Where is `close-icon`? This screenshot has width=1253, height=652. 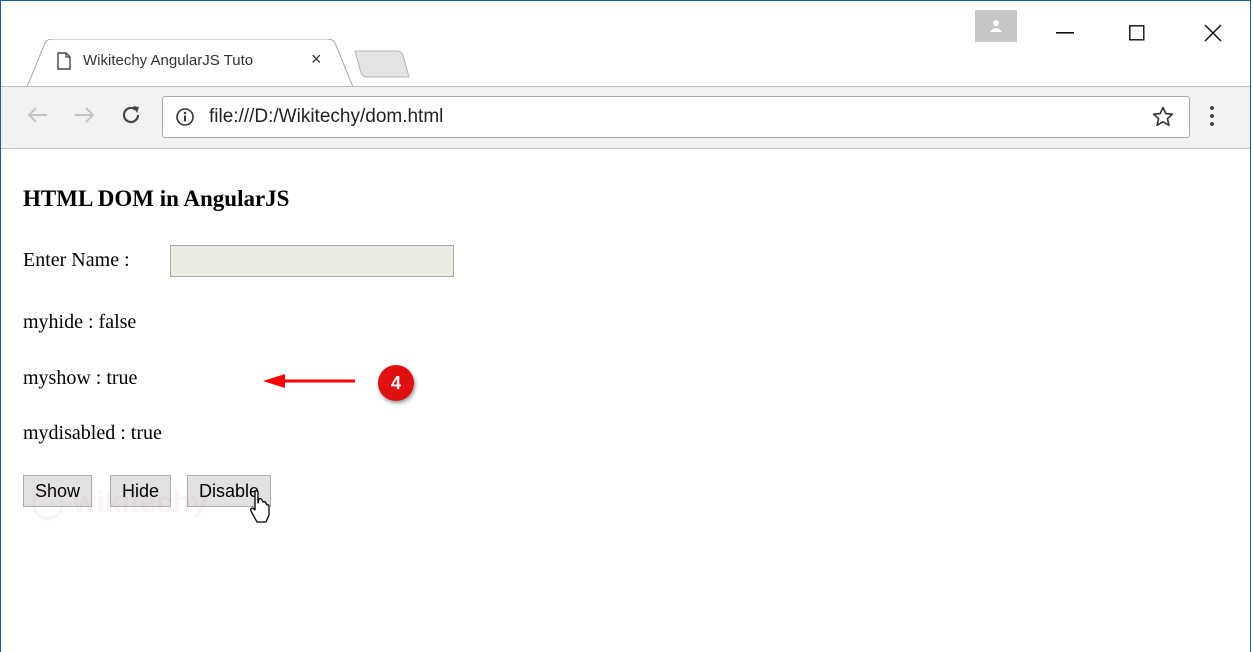
close-icon is located at coordinates (1213, 33).